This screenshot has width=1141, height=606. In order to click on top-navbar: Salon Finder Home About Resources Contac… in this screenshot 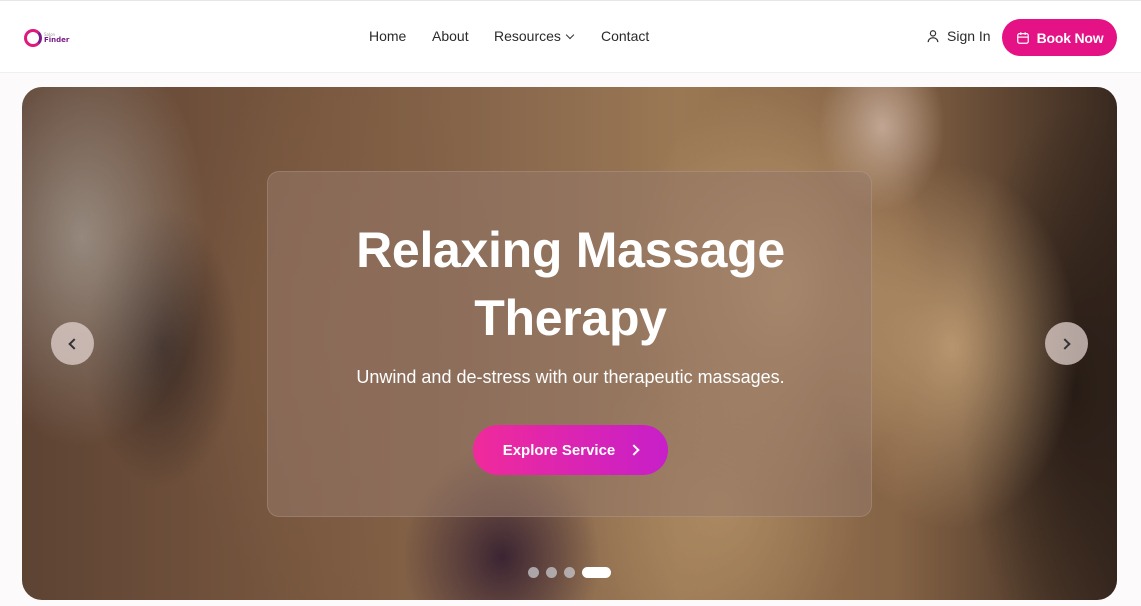, I will do `click(570, 36)`.